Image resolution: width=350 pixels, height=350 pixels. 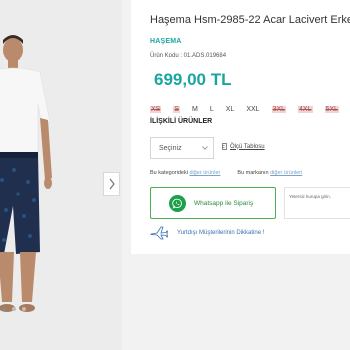 What do you see at coordinates (159, 233) in the screenshot?
I see `airplane-icon` at bounding box center [159, 233].